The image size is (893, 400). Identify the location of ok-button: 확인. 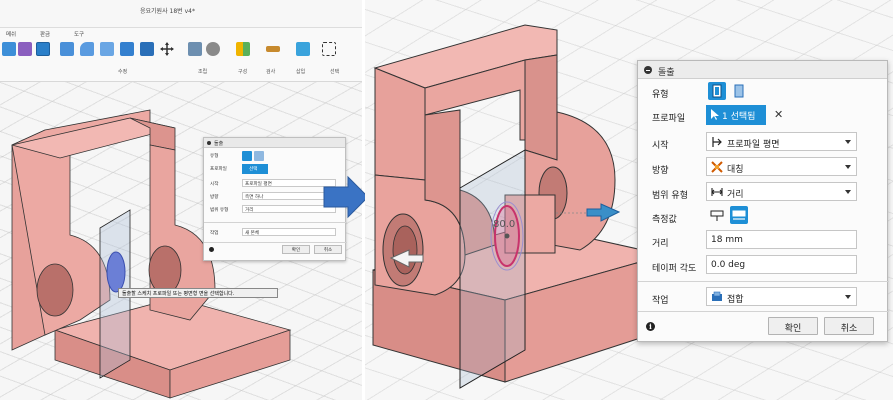
(793, 326).